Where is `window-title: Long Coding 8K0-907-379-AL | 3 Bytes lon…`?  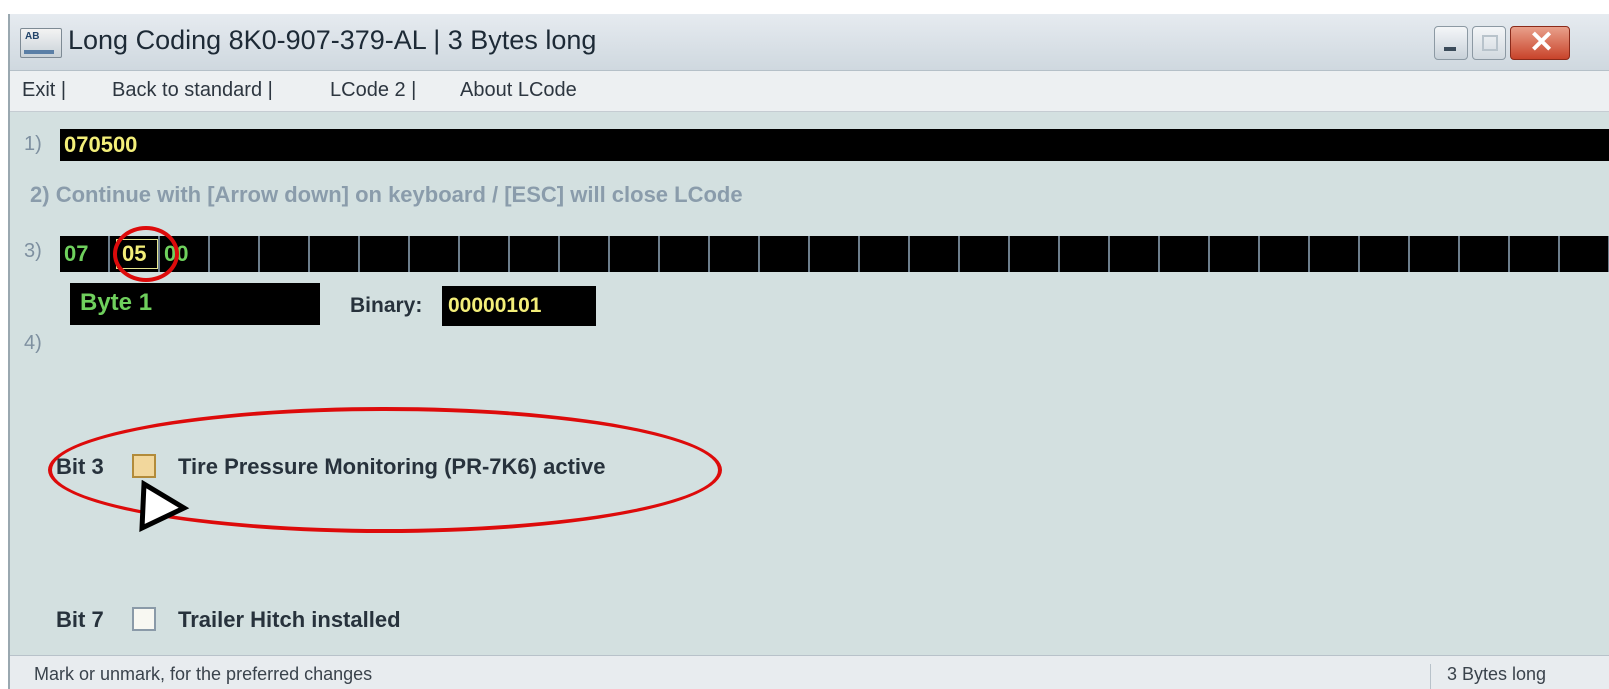 window-title: Long Coding 8K0-907-379-AL | 3 Bytes lon… is located at coordinates (332, 40).